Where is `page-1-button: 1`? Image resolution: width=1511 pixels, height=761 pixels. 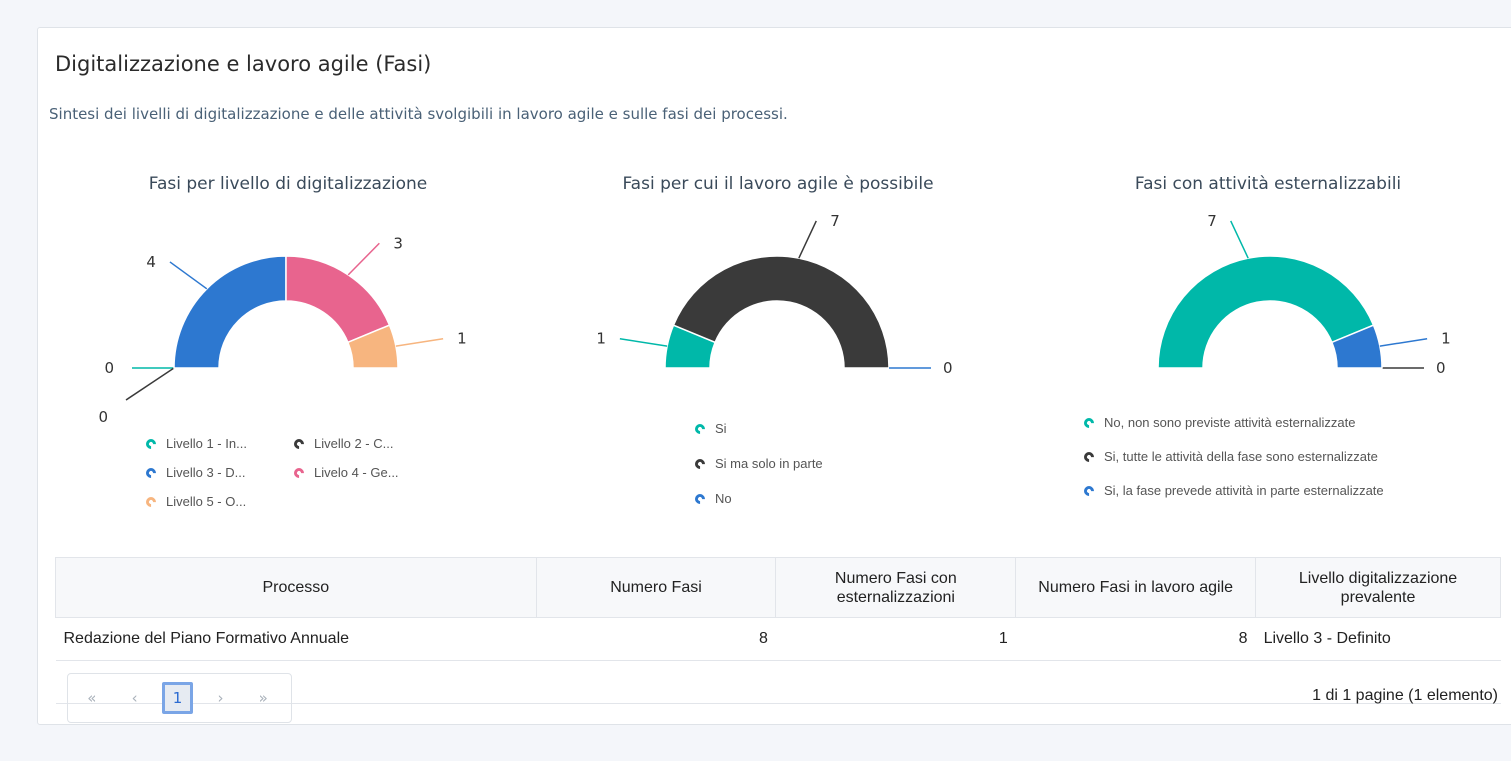
page-1-button: 1 is located at coordinates (177, 698).